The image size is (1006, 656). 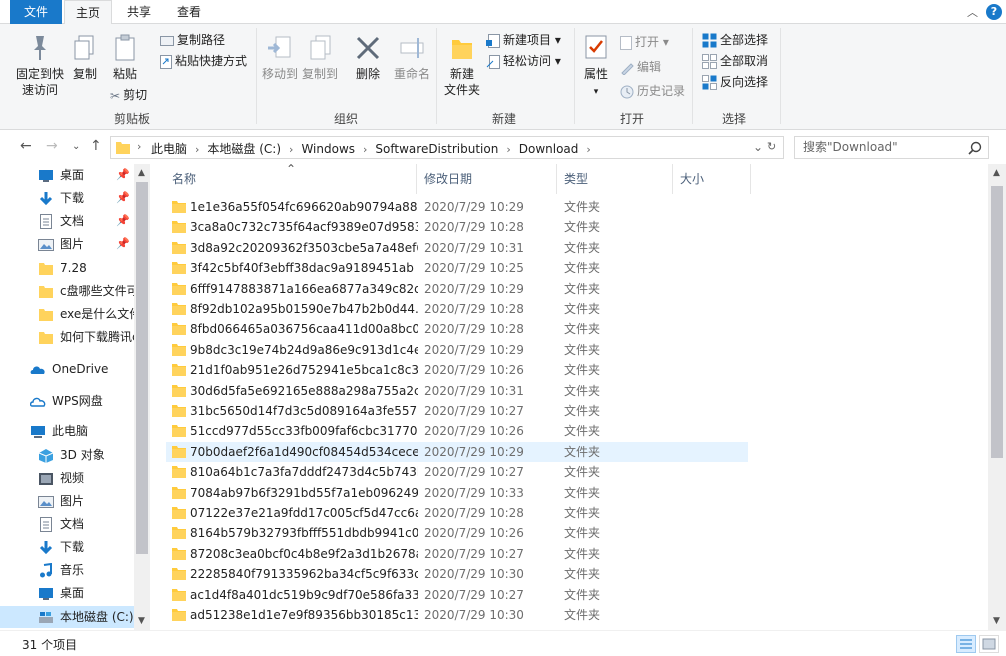 What do you see at coordinates (652, 91) in the screenshot?
I see `history-button: 历史记录` at bounding box center [652, 91].